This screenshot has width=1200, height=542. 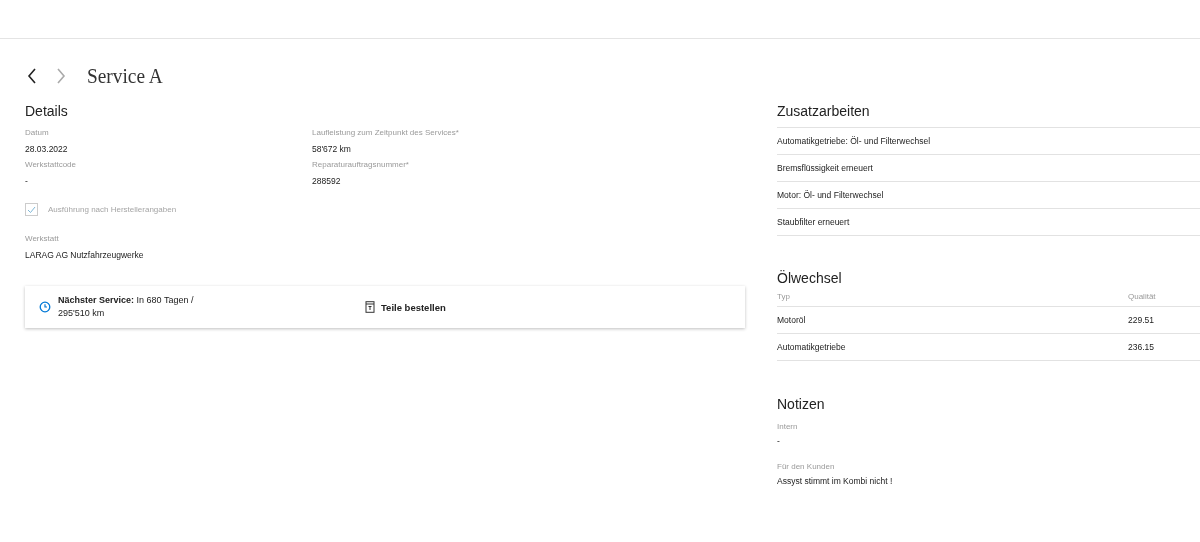 I want to click on section-heading: Details, so click(x=47, y=111).